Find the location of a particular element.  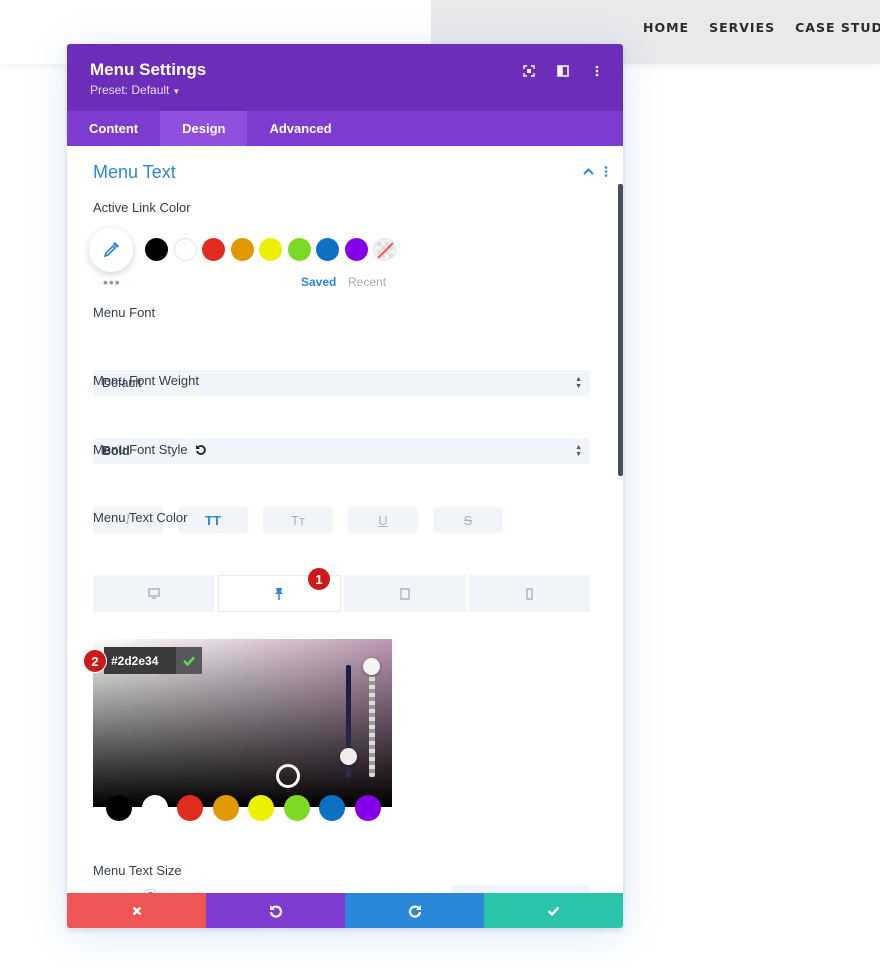

no-color-swatch is located at coordinates (384, 249).